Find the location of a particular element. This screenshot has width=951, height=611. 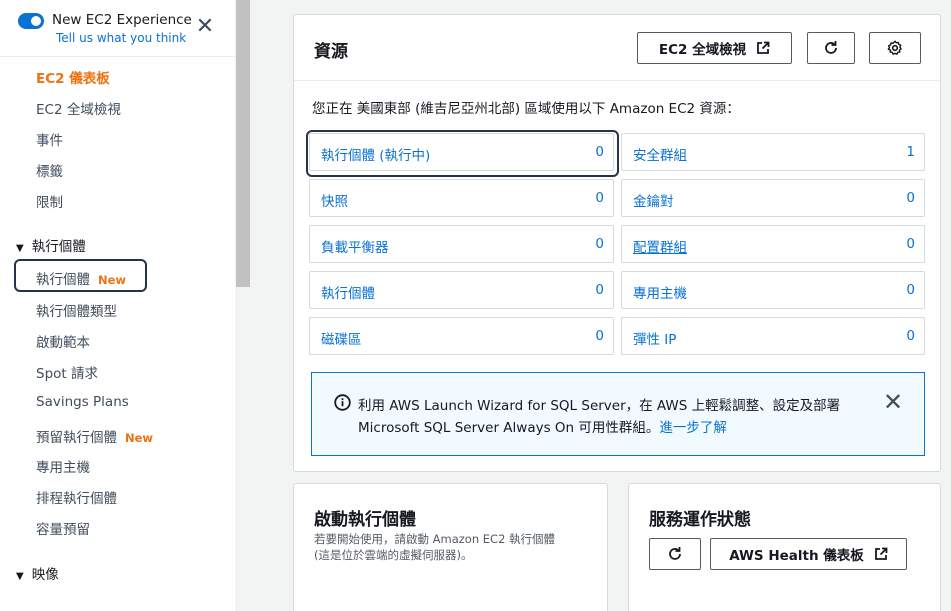

sidebar-item-savings-plans: Savings Plans is located at coordinates (82, 402).